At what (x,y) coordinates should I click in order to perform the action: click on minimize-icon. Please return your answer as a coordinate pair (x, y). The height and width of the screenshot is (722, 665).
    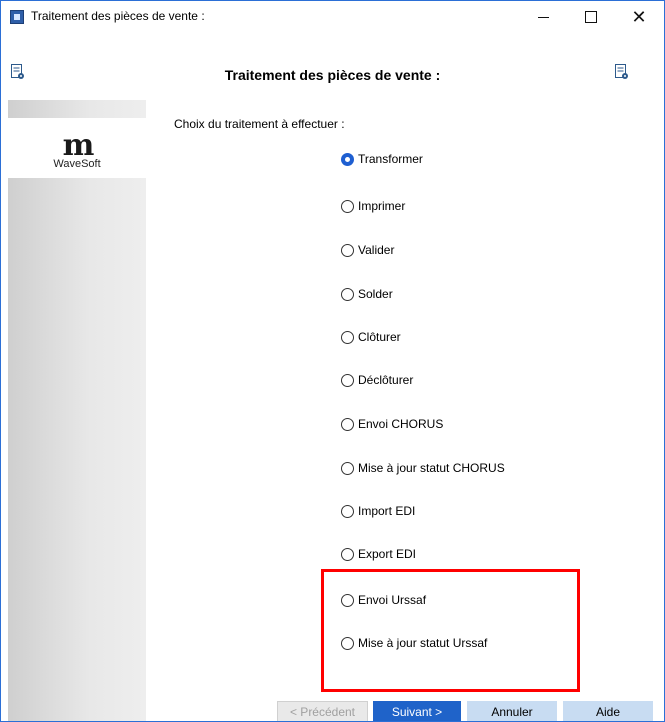
    Looking at the image, I should click on (543, 17).